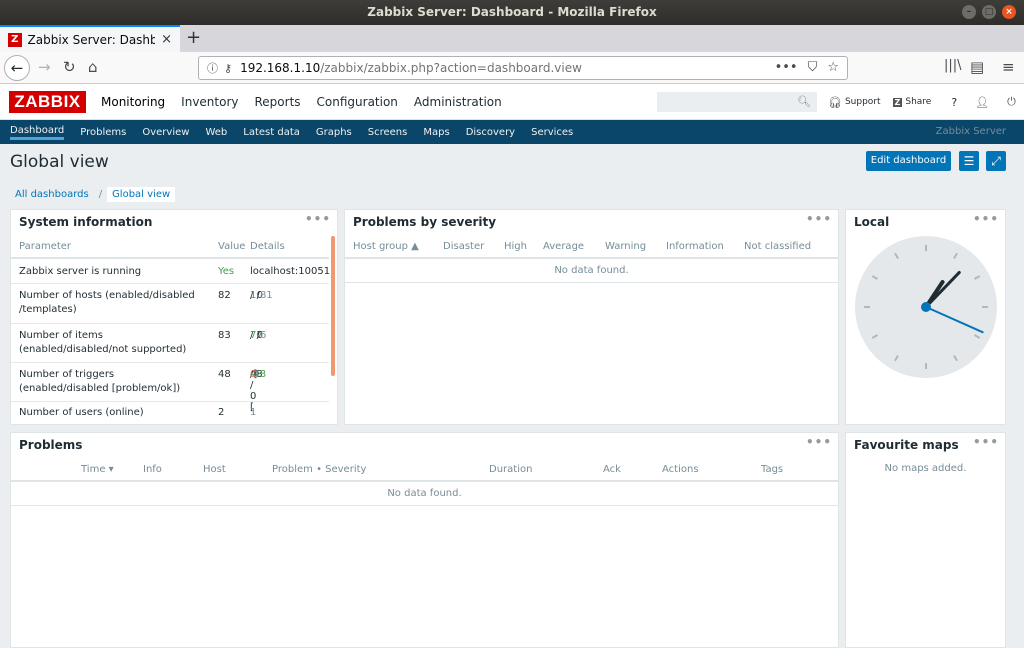 The width and height of the screenshot is (1024, 648). Describe the element at coordinates (258, 335) in the screenshot. I see `details: 77 / 0 / 6` at that location.